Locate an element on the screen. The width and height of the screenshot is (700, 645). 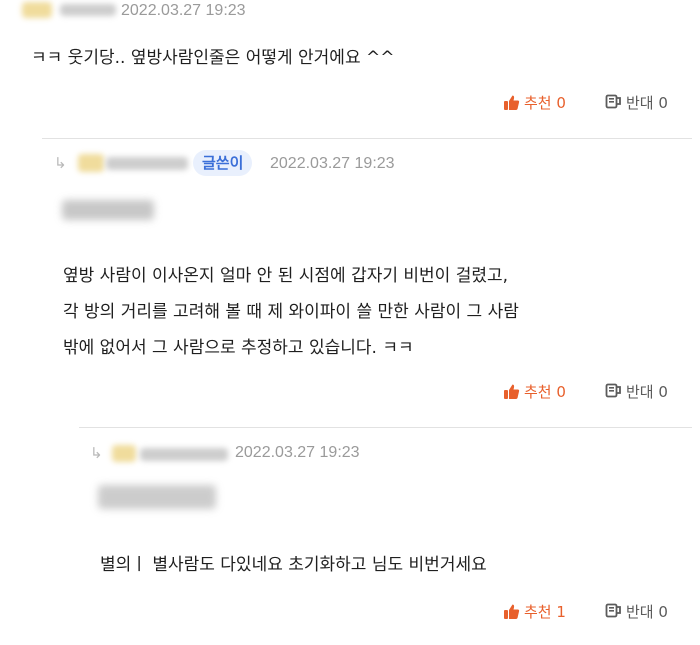
recommend-label: 추천 1 is located at coordinates (545, 612).